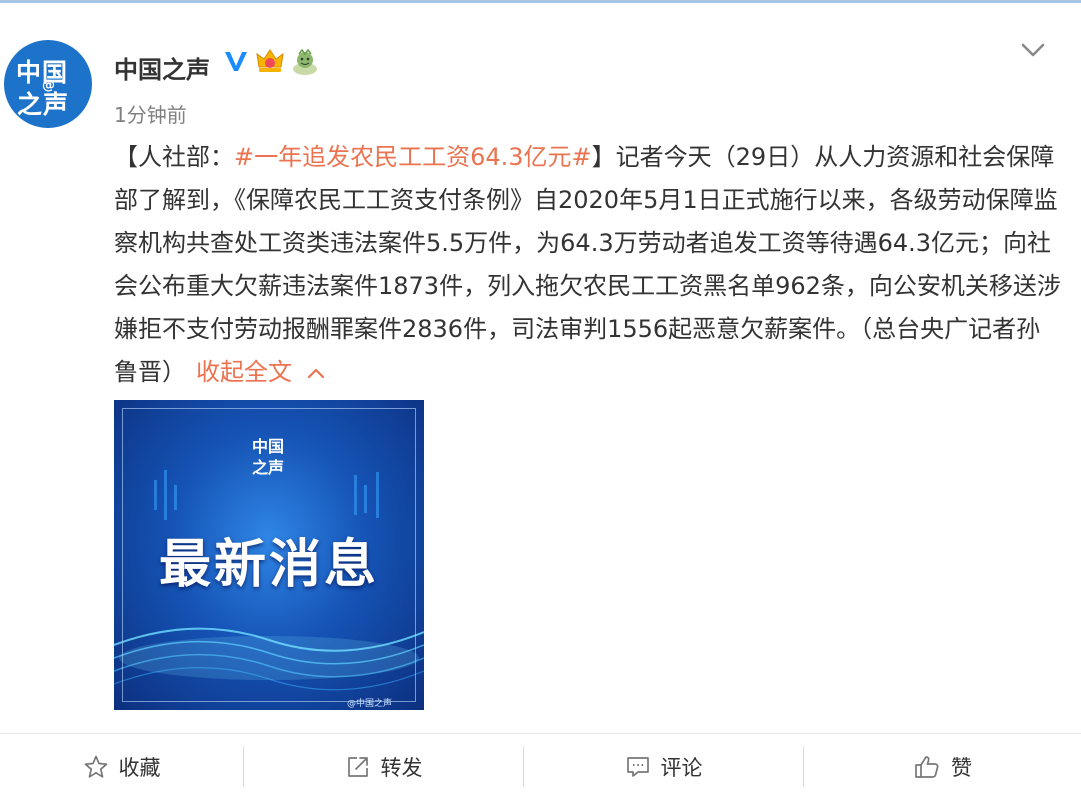 Image resolution: width=1081 pixels, height=800 pixels. I want to click on comment-button: 评论, so click(663, 767).